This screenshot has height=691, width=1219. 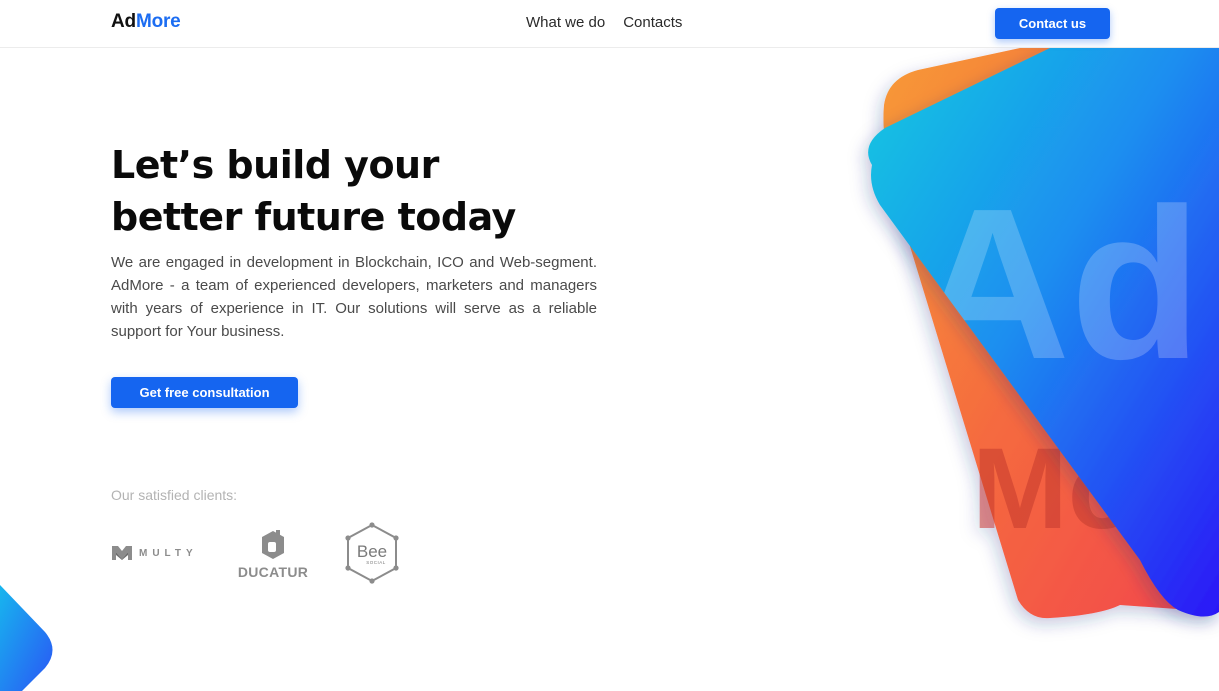 I want to click on beesocial-logo-text: Bee, so click(x=372, y=551).